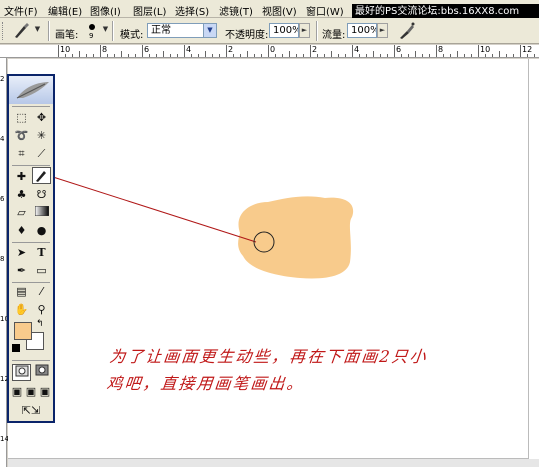 This screenshot has height=467, width=539. I want to click on swap-colors-icon: ↰, so click(40, 324).